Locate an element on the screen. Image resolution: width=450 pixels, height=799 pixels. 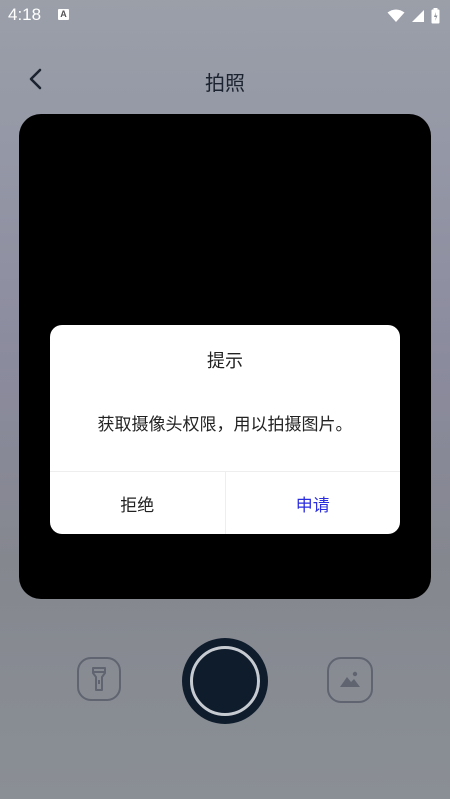
page-title: 拍照 is located at coordinates (225, 83).